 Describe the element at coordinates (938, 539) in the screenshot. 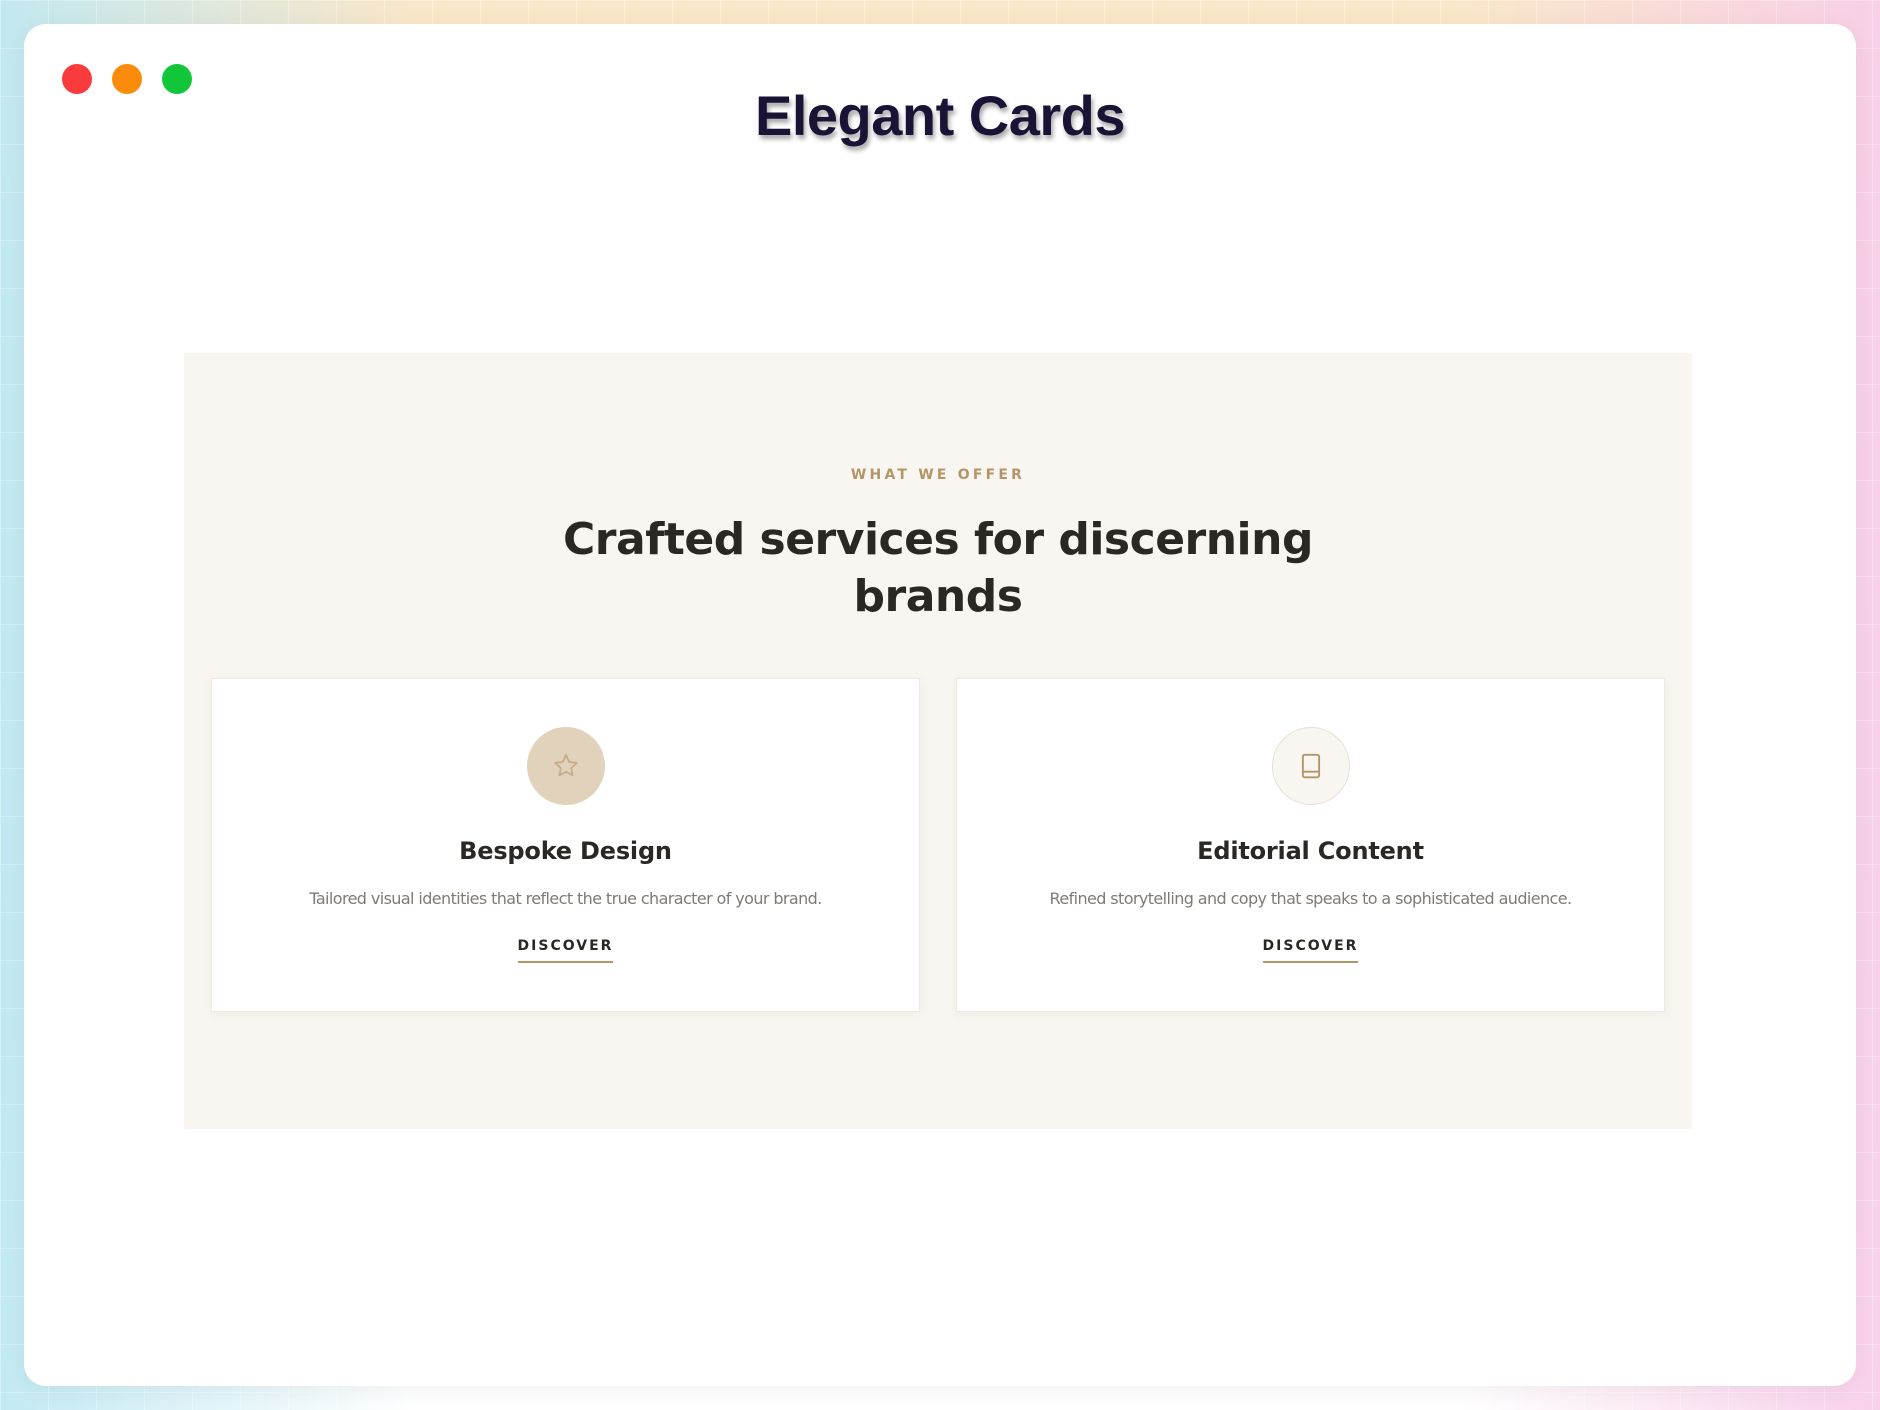

I see `section-heading-line-1: Crafted services for discerning` at that location.